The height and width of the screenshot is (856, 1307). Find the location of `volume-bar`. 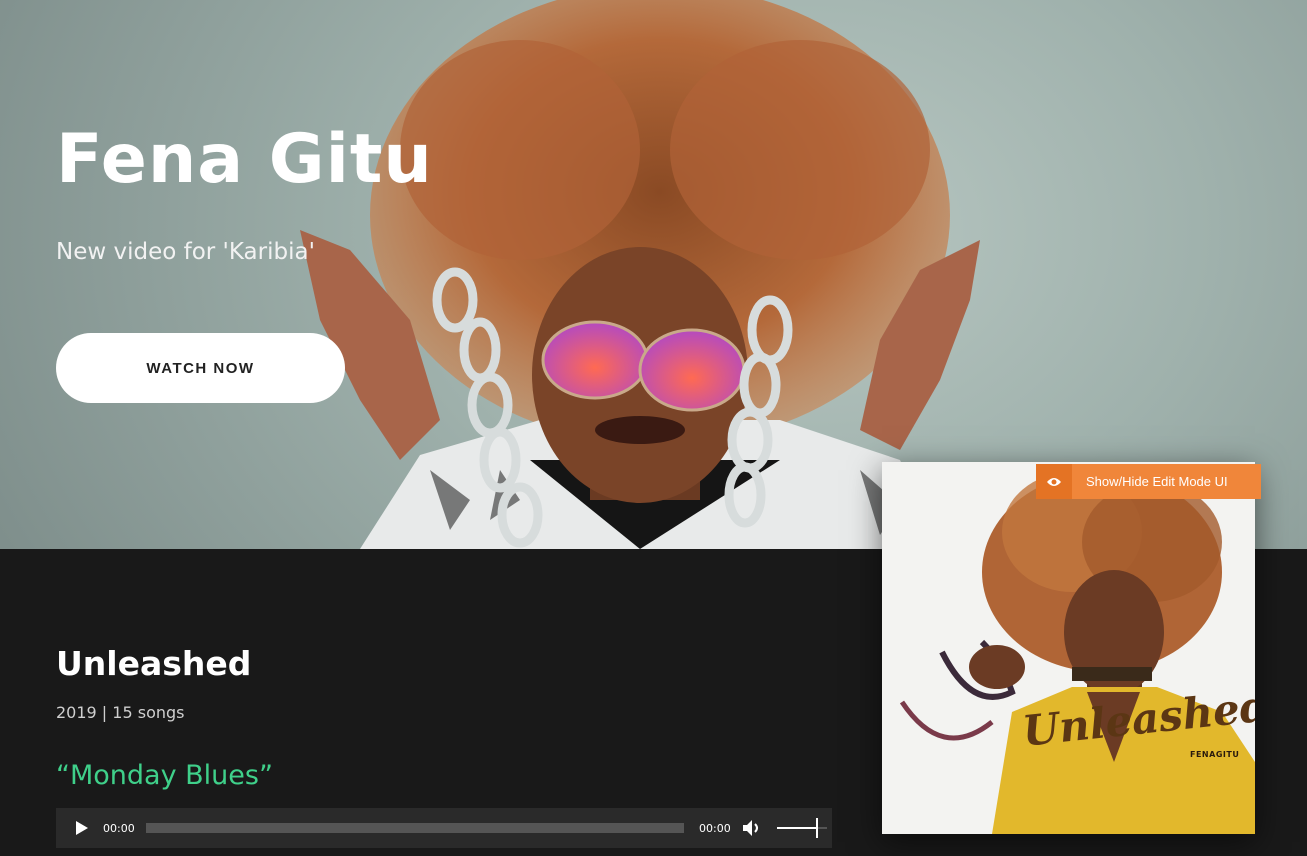

volume-bar is located at coordinates (802, 828).